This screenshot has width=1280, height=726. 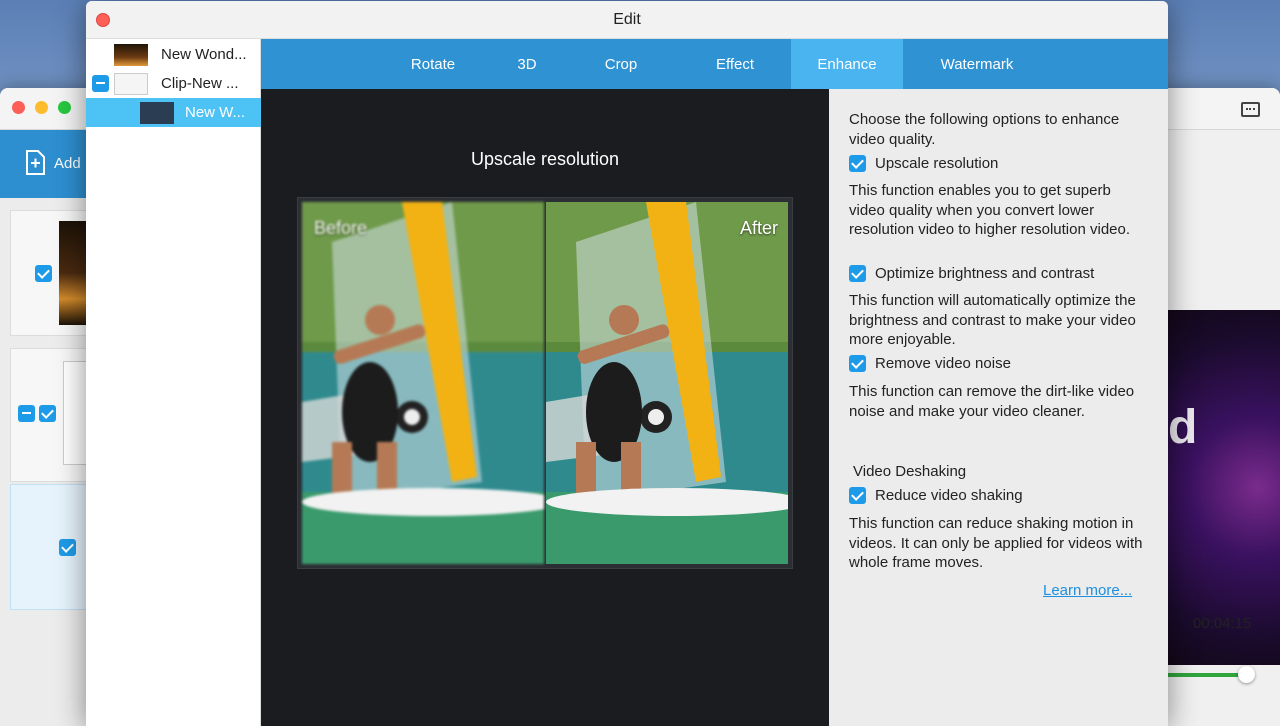 What do you see at coordinates (667, 383) in the screenshot?
I see `after-image: After` at bounding box center [667, 383].